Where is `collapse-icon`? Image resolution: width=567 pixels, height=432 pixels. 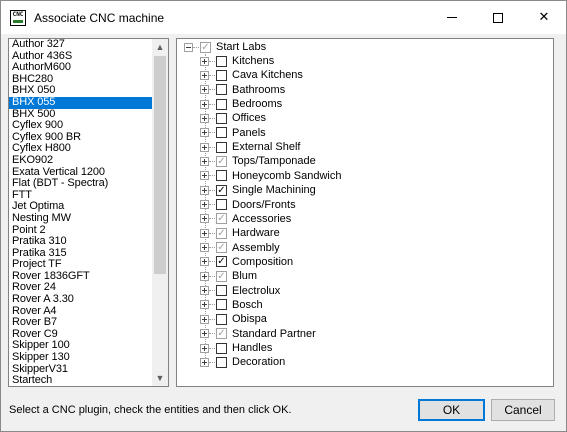
collapse-icon is located at coordinates (188, 47).